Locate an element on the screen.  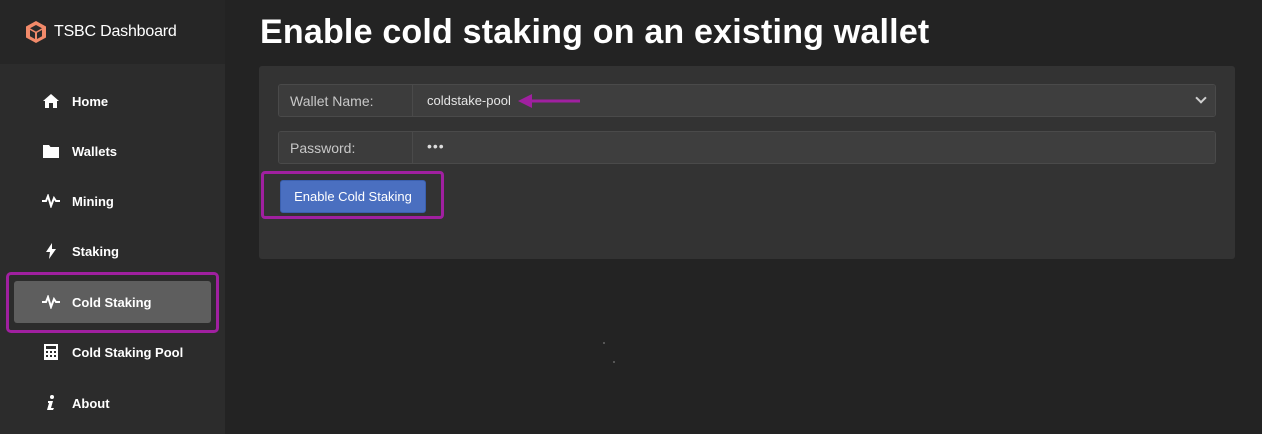
sidebar-item-wallets: Wallets is located at coordinates (112, 151).